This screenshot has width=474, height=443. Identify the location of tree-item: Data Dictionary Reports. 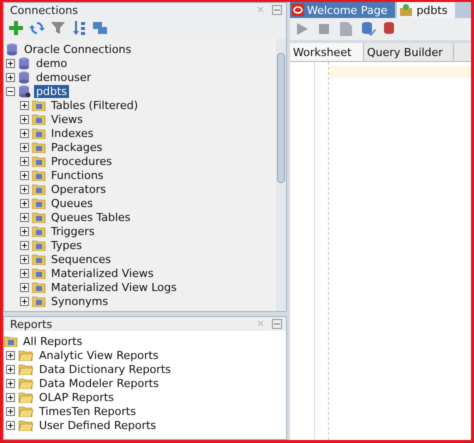
(105, 369).